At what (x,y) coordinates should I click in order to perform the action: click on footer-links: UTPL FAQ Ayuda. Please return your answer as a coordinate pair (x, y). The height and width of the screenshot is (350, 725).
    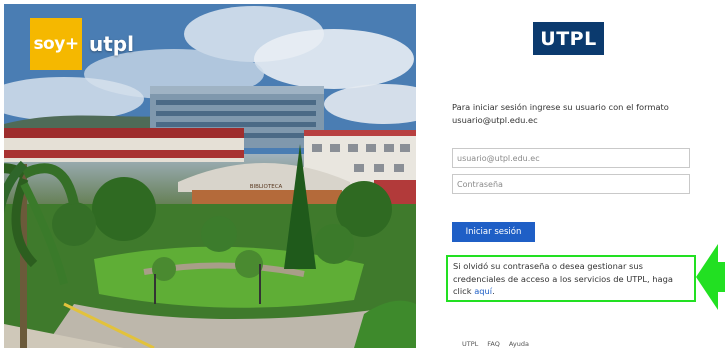
    Looking at the image, I should click on (495, 344).